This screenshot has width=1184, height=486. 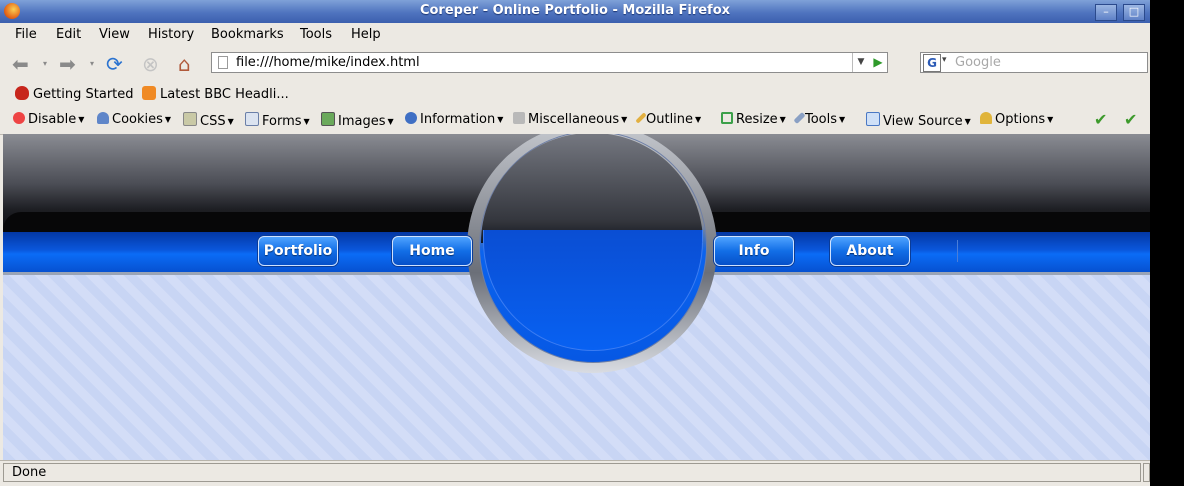 I want to click on devbar-forms: Forms ▼, so click(x=277, y=120).